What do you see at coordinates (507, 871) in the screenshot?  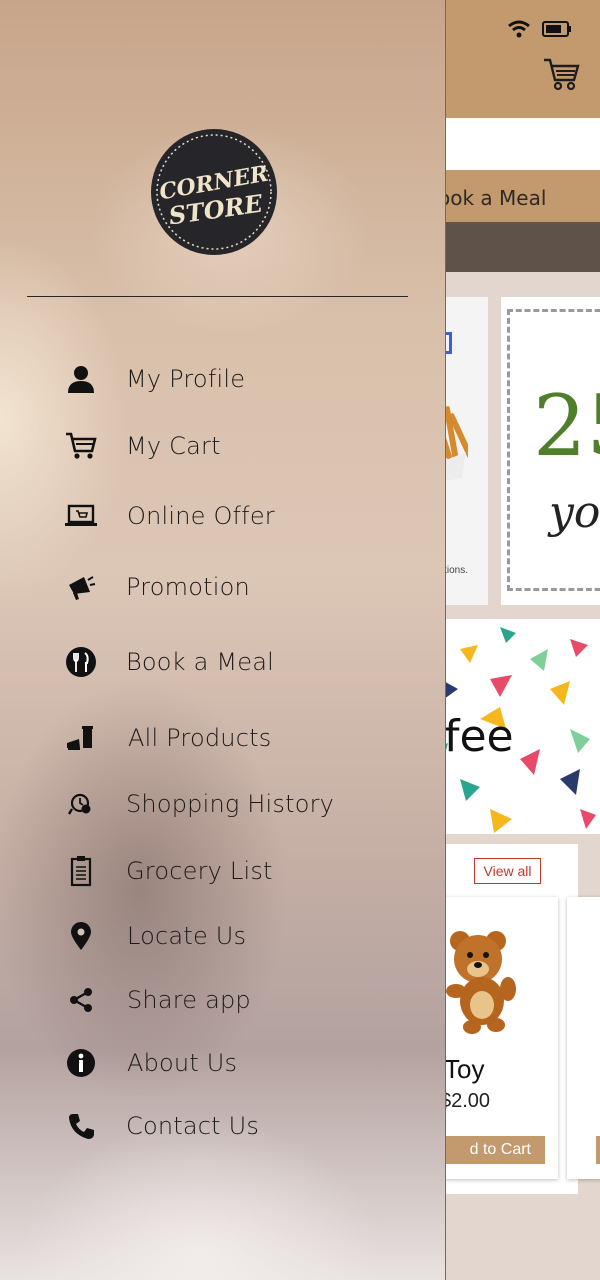 I see `view-all-button: View all` at bounding box center [507, 871].